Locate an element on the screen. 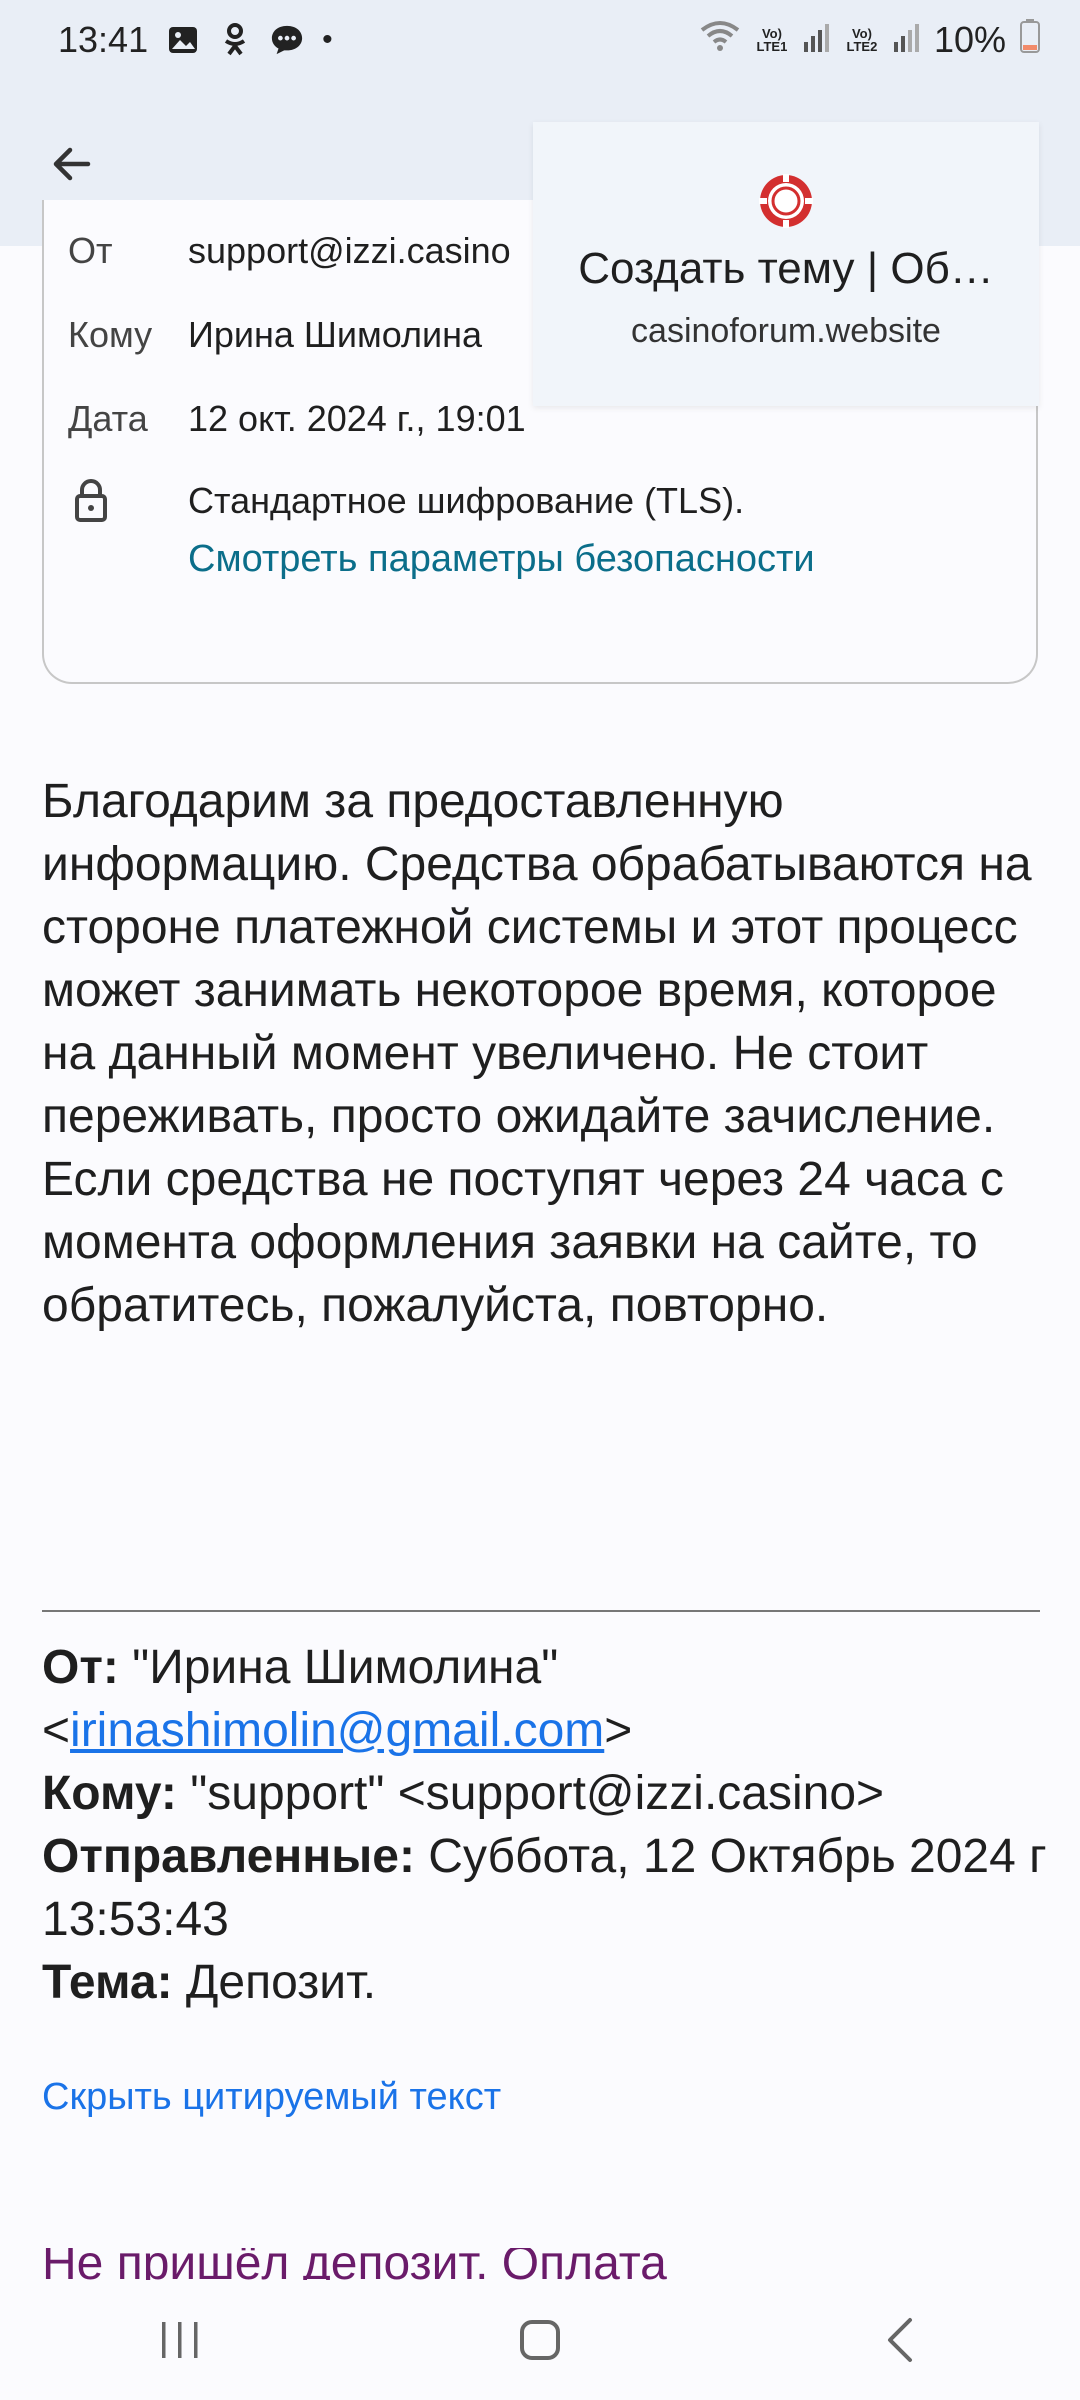  back-button is located at coordinates (72, 164).